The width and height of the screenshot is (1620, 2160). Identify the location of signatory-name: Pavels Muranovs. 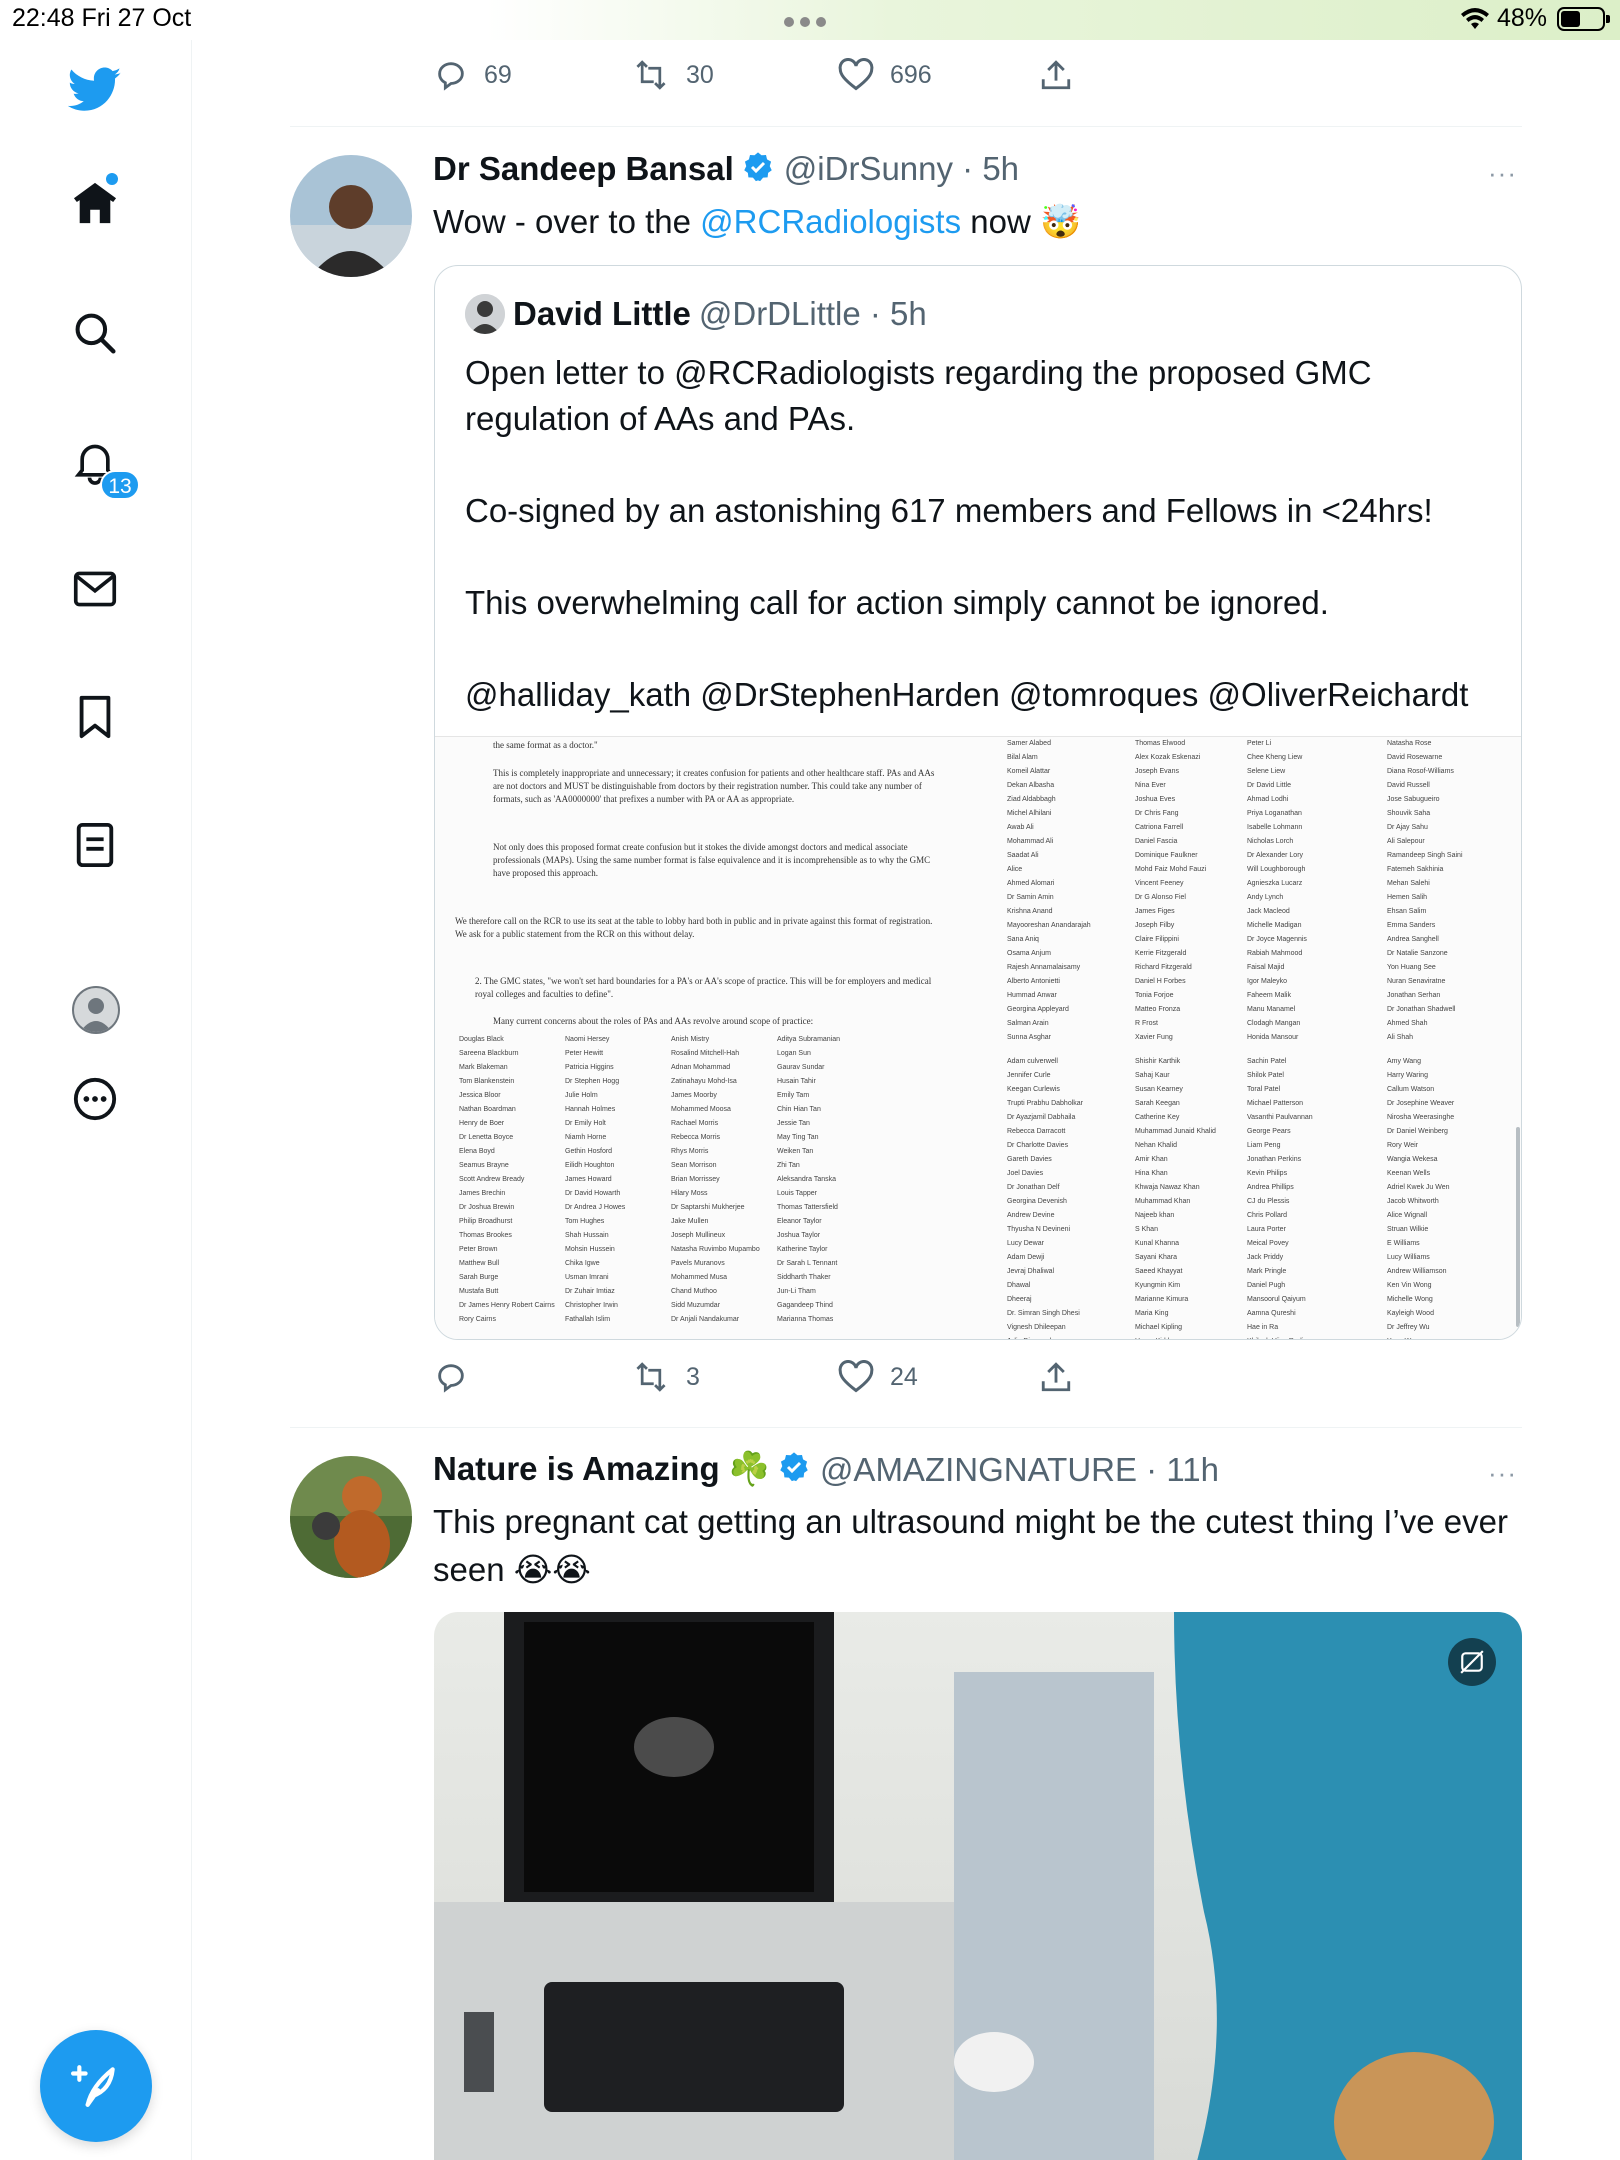
(698, 1263).